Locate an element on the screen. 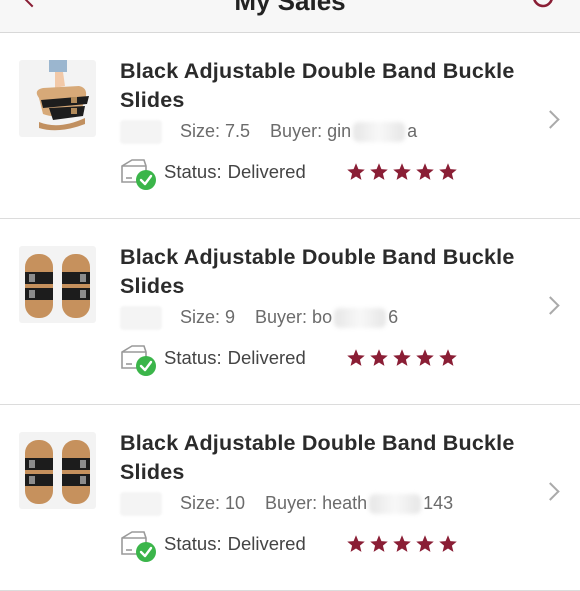 The height and width of the screenshot is (591, 580). buyer-prefix: Buyer: gin is located at coordinates (311, 131).